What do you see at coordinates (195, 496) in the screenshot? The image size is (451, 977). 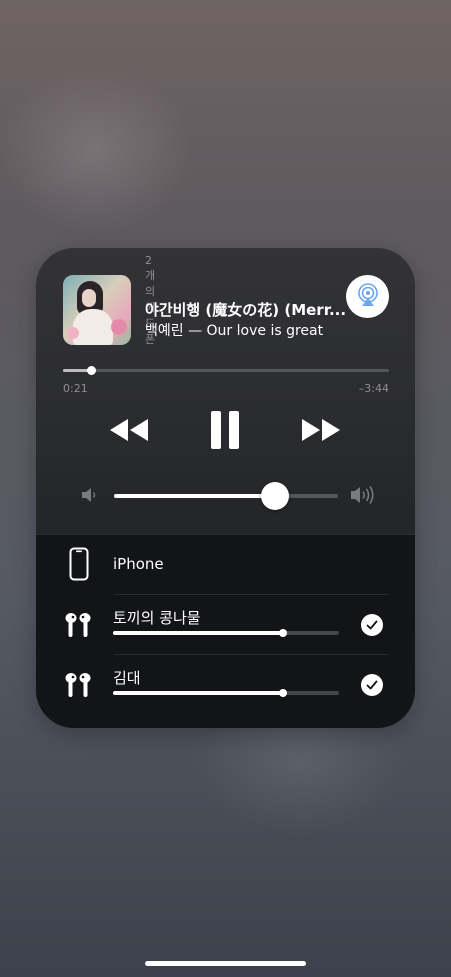 I see `volume-slider-fill` at bounding box center [195, 496].